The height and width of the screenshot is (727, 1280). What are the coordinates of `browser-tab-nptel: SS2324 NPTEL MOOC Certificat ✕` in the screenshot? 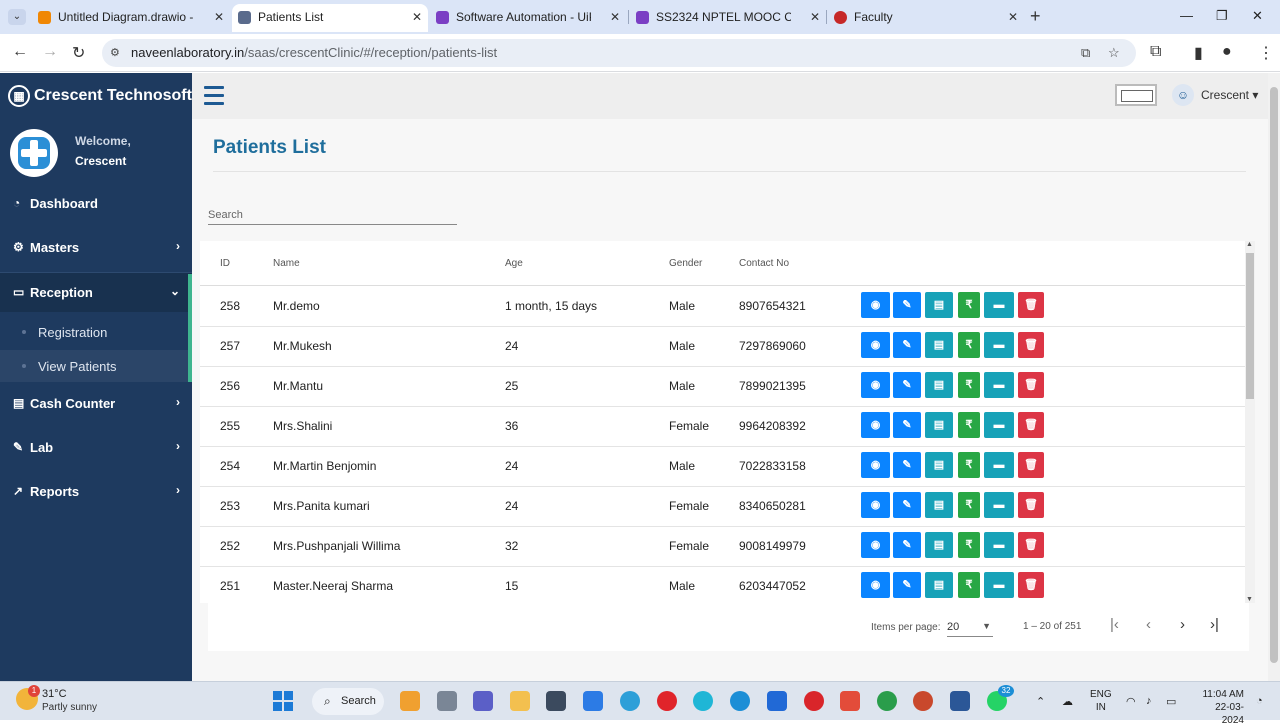 It's located at (728, 18).